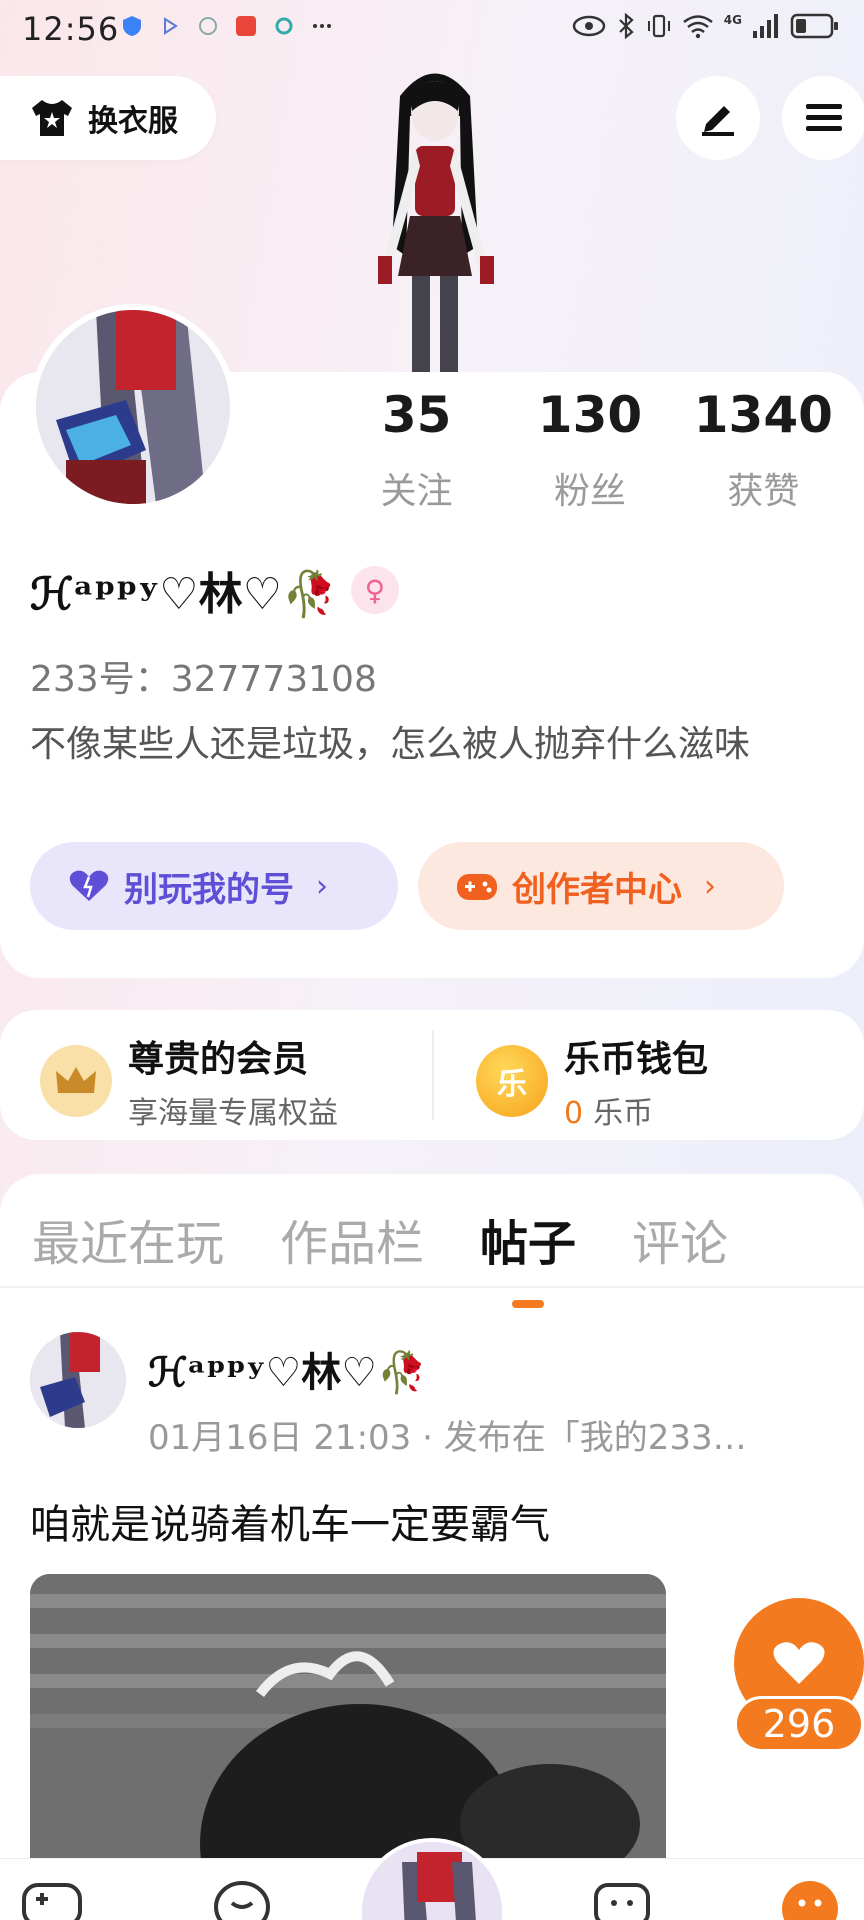 This screenshot has width=864, height=1920. Describe the element at coordinates (227, 26) in the screenshot. I see `status-notification-icons` at that location.